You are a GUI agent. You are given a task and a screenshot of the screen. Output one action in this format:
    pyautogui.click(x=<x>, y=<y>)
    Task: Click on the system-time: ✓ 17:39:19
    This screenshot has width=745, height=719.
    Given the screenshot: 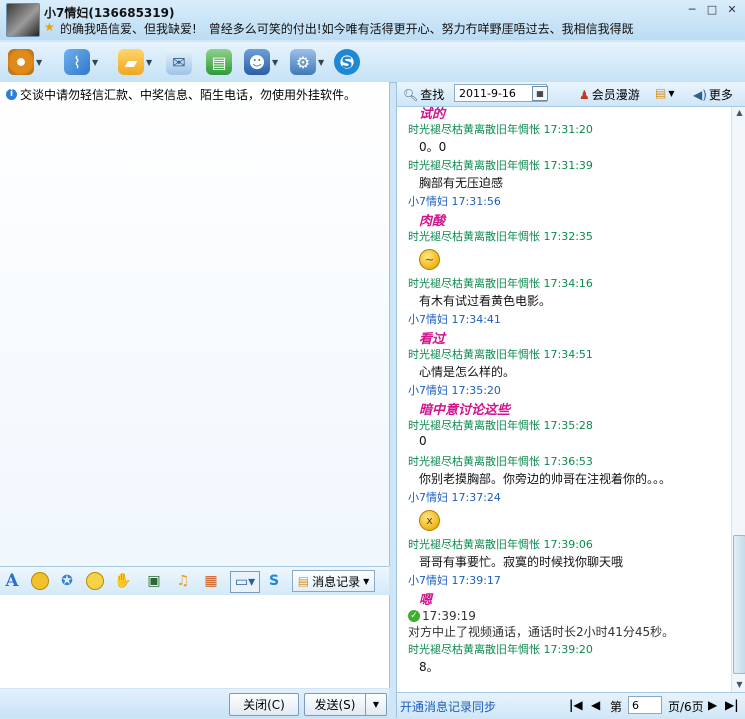 What is the action you would take?
    pyautogui.click(x=569, y=616)
    